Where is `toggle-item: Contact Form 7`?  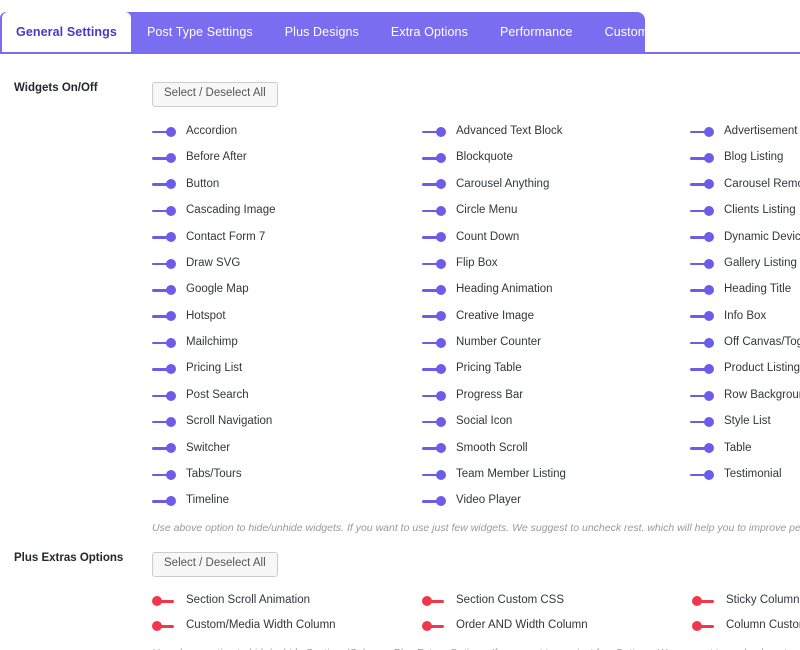 toggle-item: Contact Form 7 is located at coordinates (287, 237).